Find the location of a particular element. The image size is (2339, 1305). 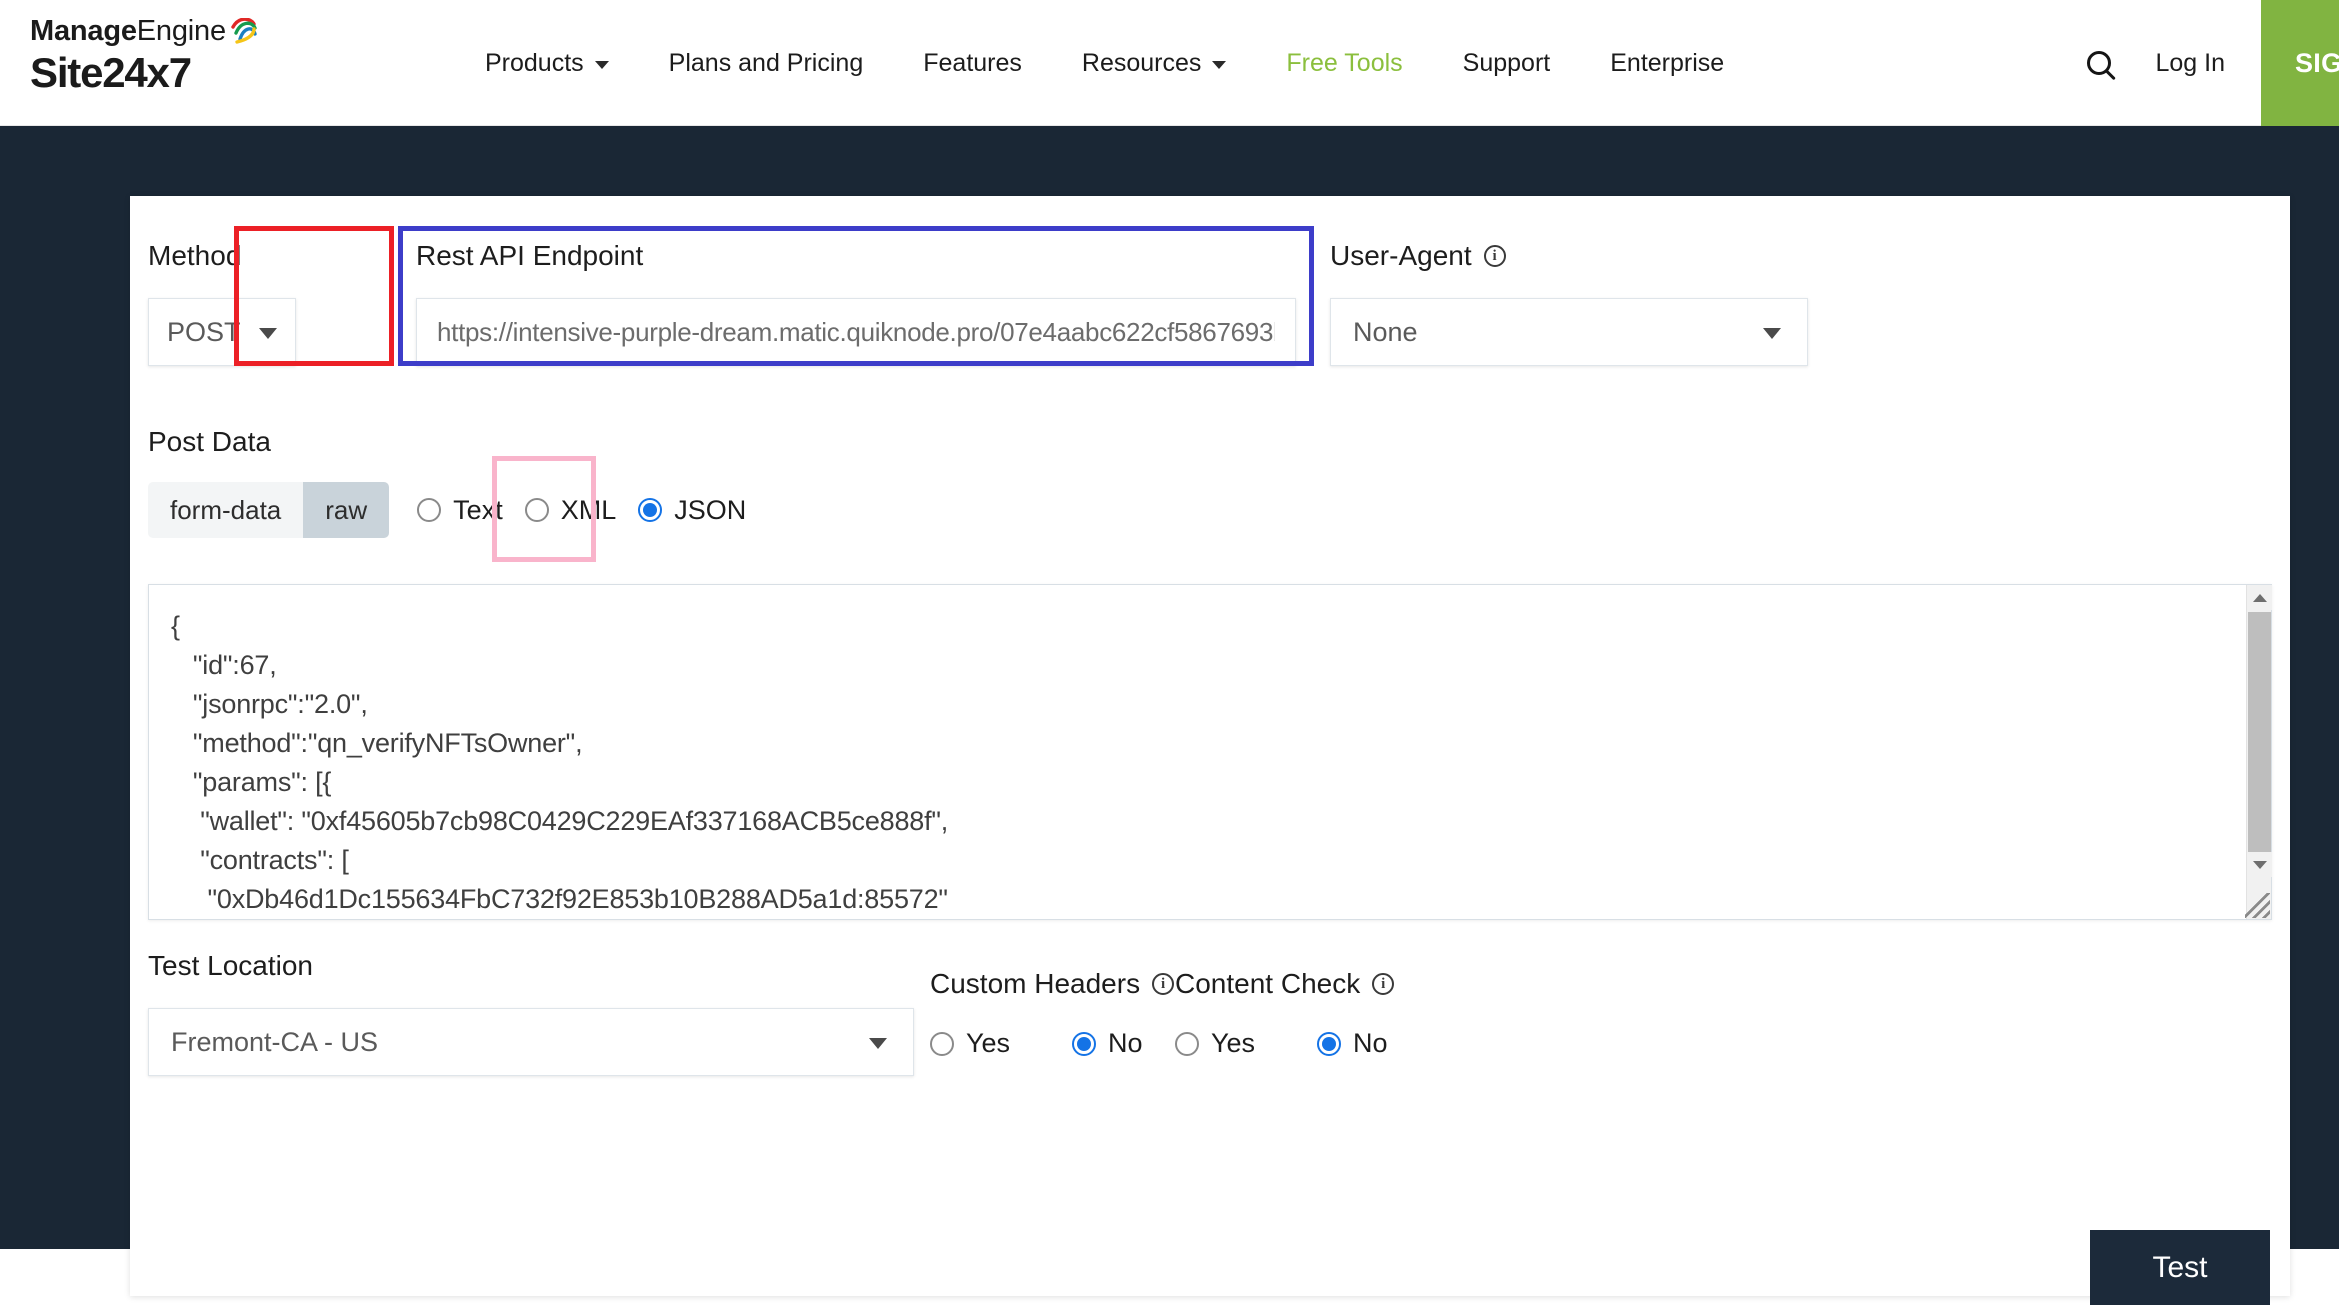

nav-item-products: Products is located at coordinates (547, 63).